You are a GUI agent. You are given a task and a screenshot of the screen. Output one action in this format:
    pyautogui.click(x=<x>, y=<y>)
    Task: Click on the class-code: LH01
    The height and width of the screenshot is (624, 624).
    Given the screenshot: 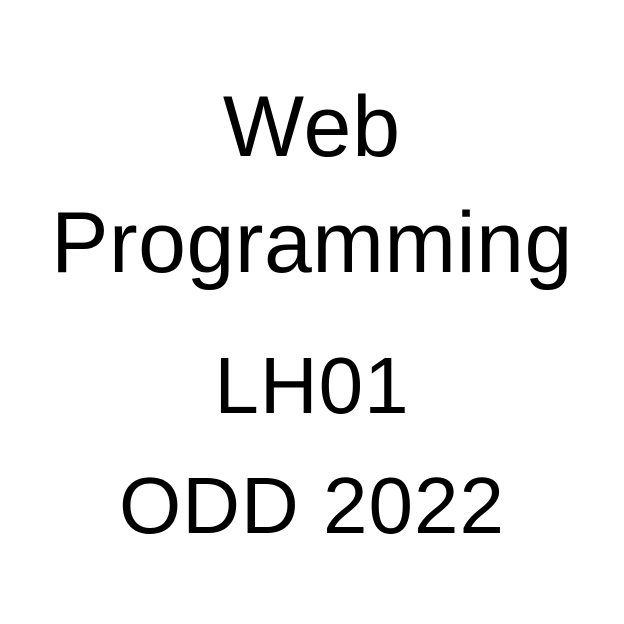 What is the action you would take?
    pyautogui.click(x=312, y=385)
    